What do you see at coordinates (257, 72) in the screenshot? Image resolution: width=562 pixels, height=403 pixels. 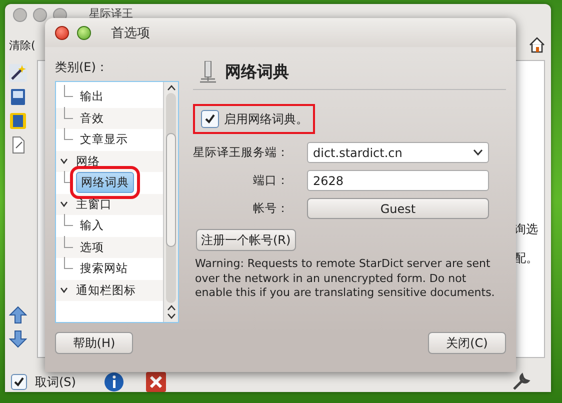 I see `page-title: 网络词典` at bounding box center [257, 72].